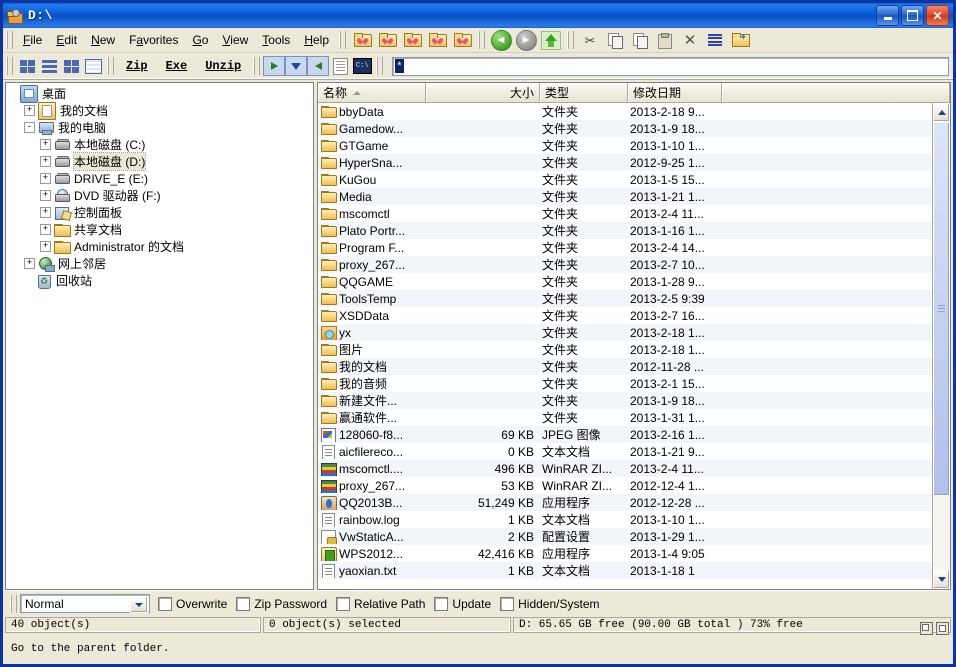  I want to click on up-folder-button, so click(551, 40).